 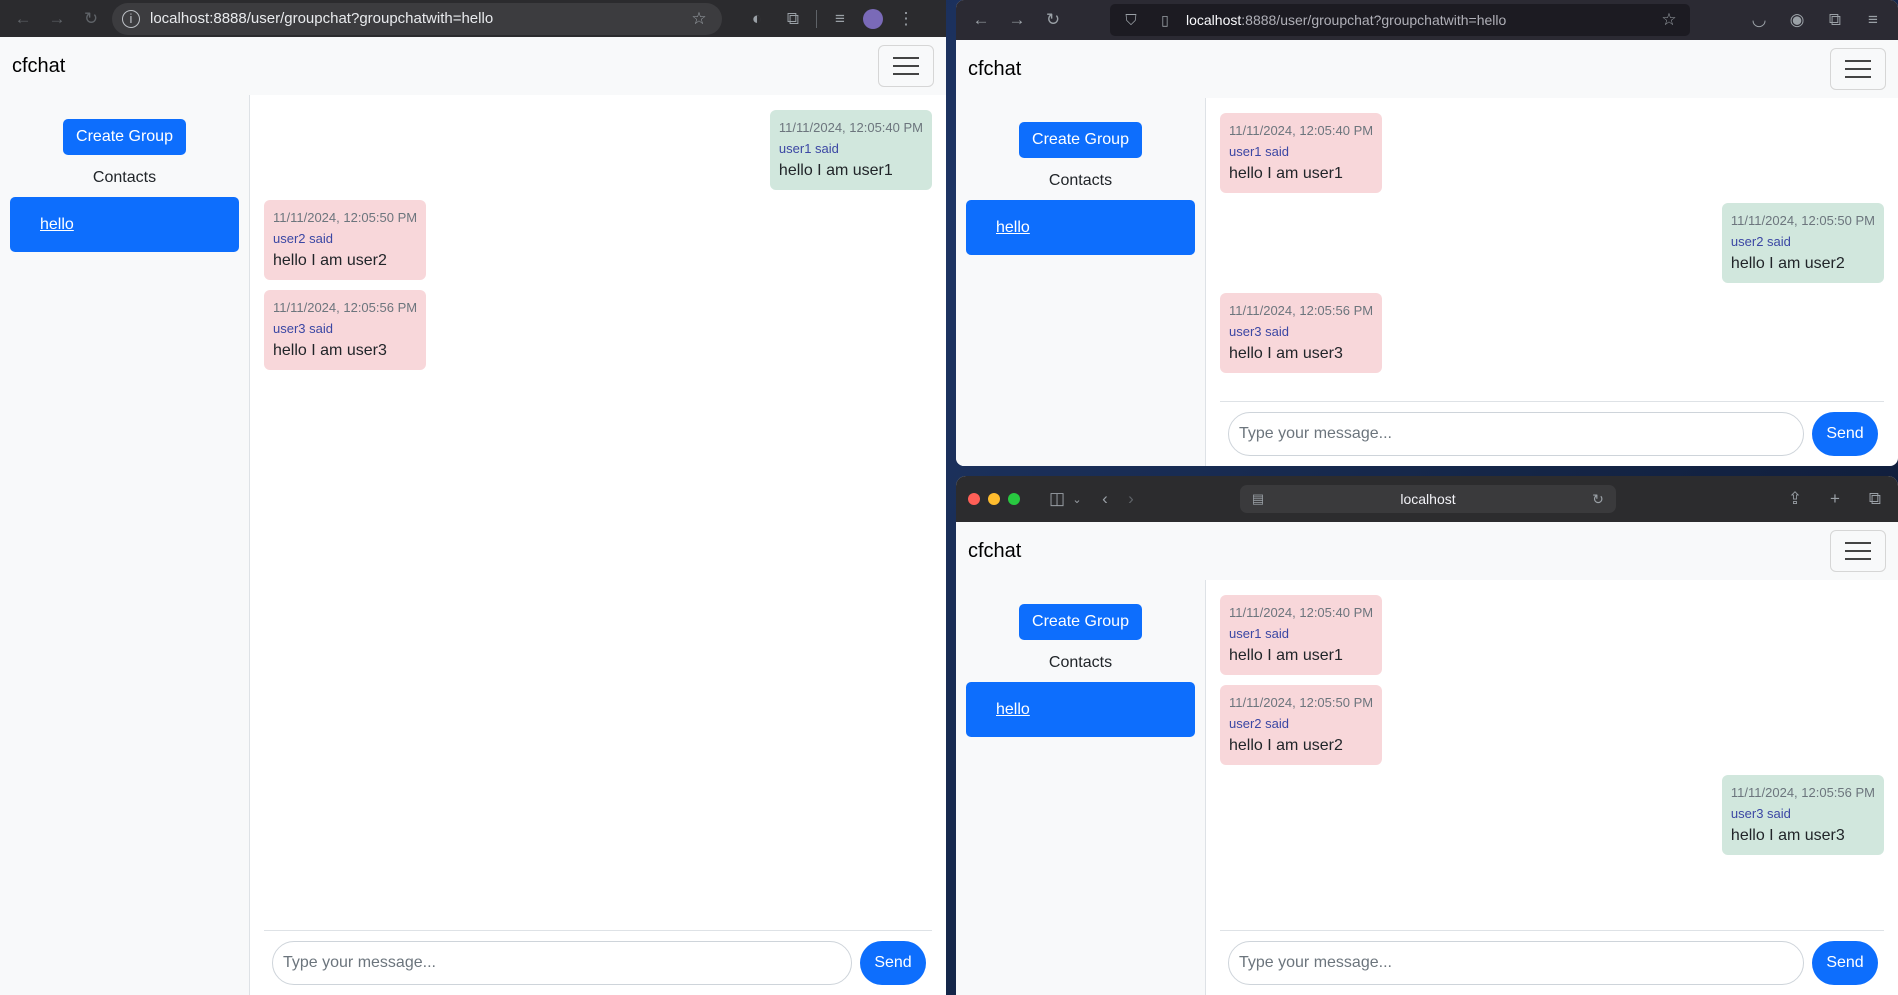 What do you see at coordinates (1258, 499) in the screenshot?
I see `page-menu-icon: ▤` at bounding box center [1258, 499].